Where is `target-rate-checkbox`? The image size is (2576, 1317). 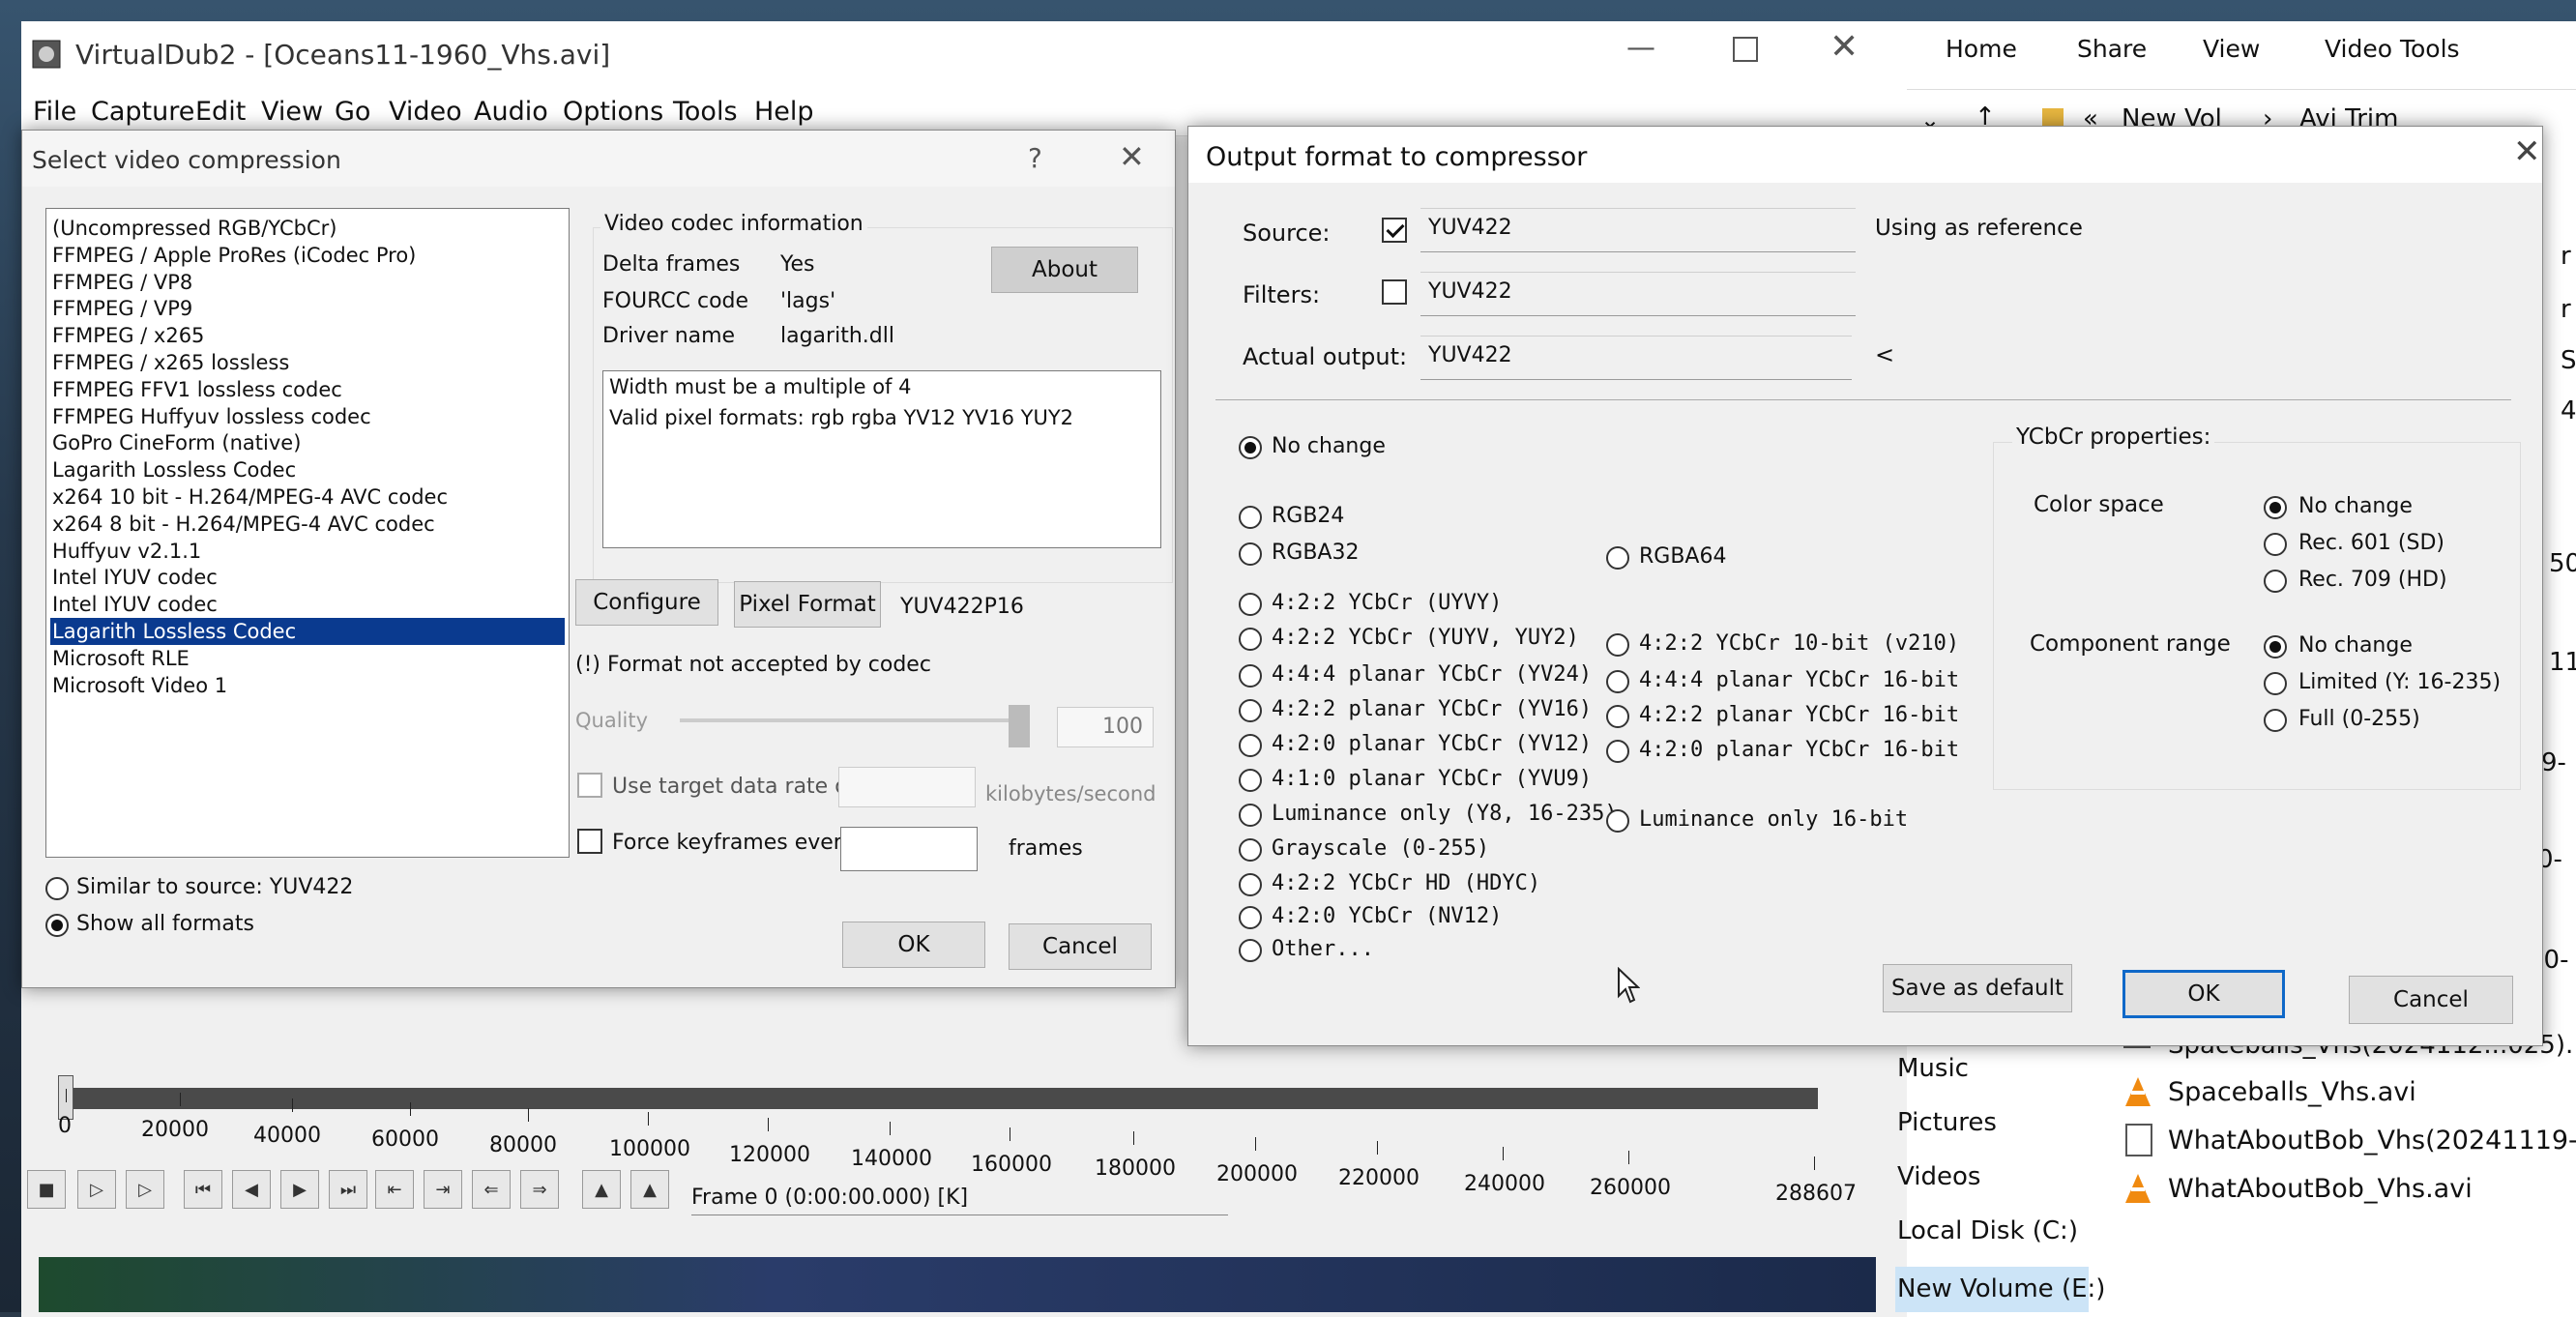 target-rate-checkbox is located at coordinates (589, 785).